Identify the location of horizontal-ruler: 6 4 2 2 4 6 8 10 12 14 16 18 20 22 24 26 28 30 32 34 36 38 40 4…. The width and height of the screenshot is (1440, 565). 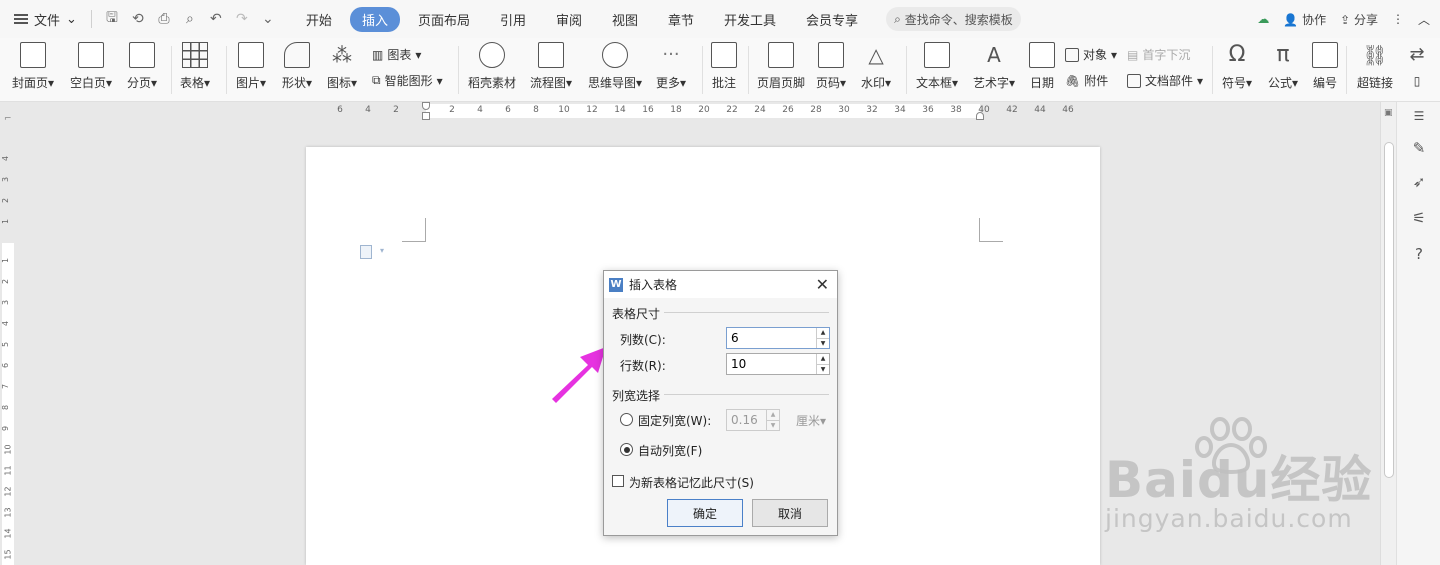
(692, 111).